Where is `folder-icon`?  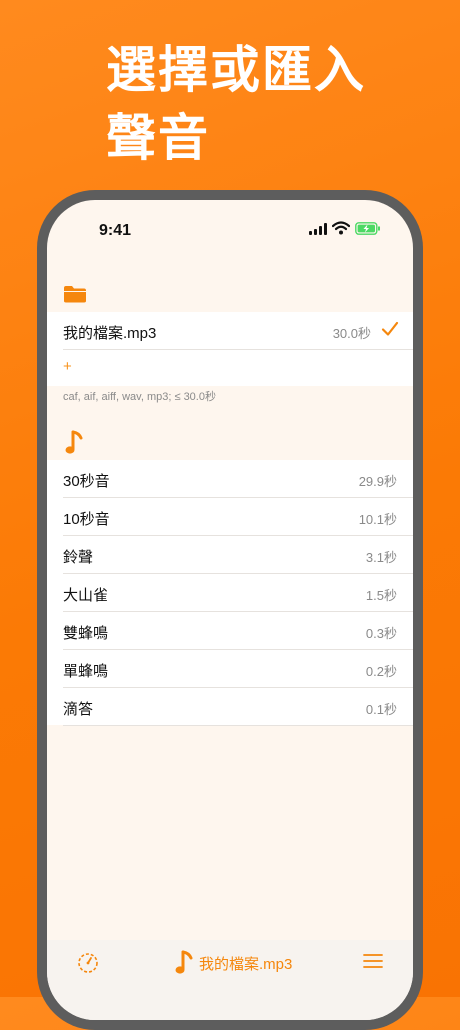 folder-icon is located at coordinates (75, 294).